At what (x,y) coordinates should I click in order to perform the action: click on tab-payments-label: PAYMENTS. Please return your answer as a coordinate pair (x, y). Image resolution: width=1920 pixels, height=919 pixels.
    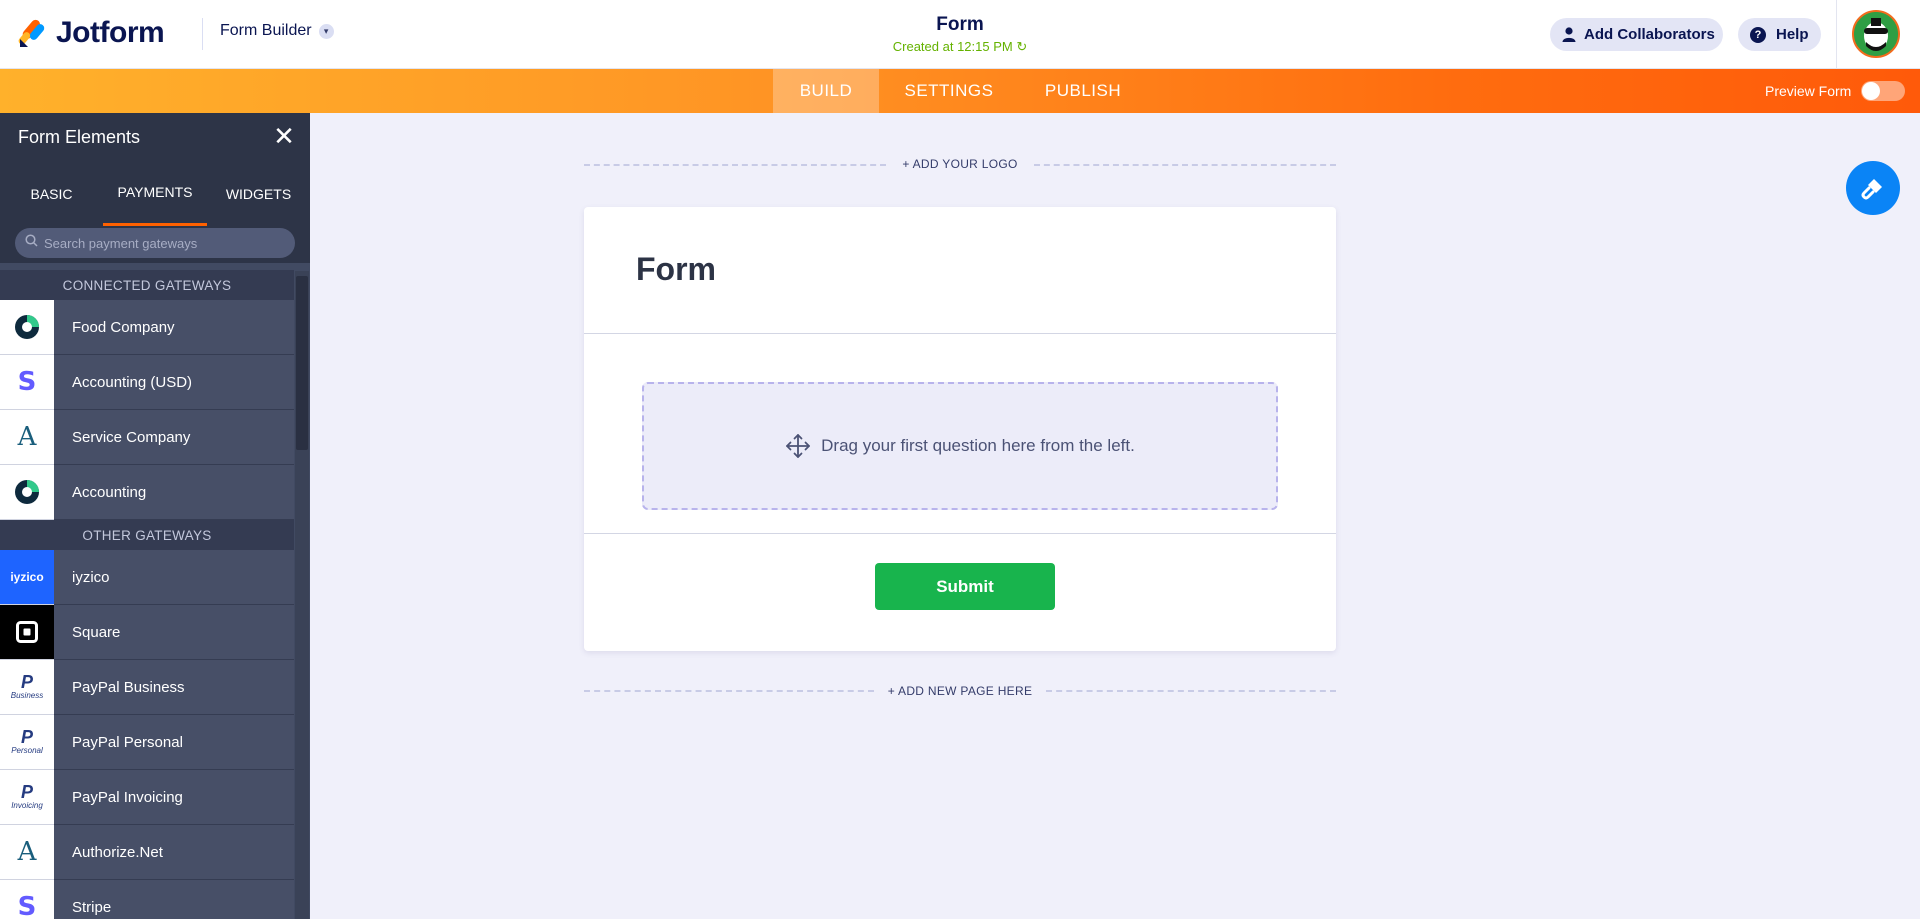
    Looking at the image, I should click on (155, 192).